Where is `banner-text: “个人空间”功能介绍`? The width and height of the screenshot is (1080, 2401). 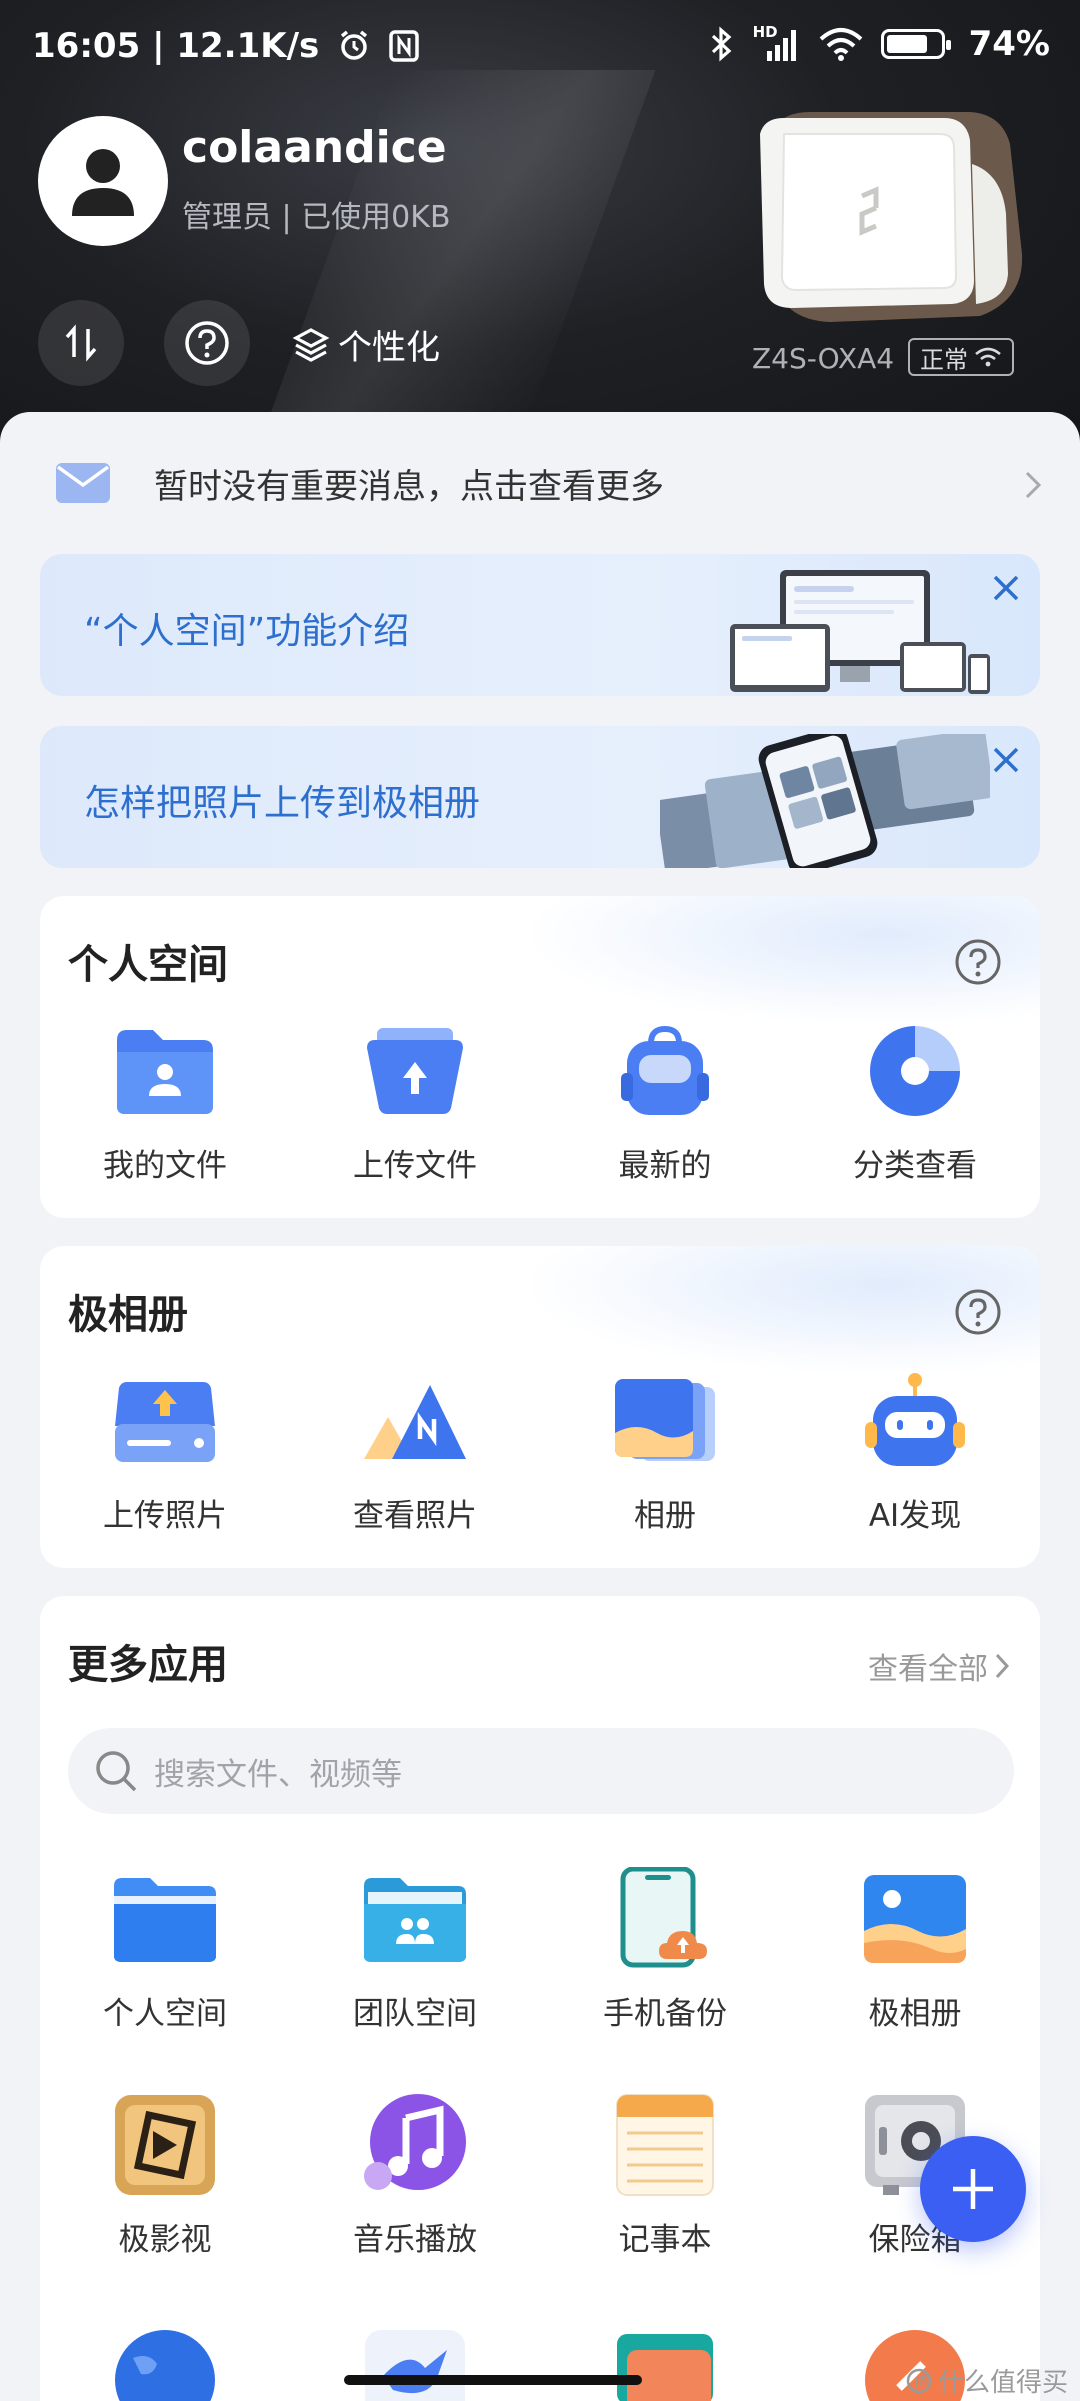
banner-text: “个人空间”功能介绍 is located at coordinates (247, 631).